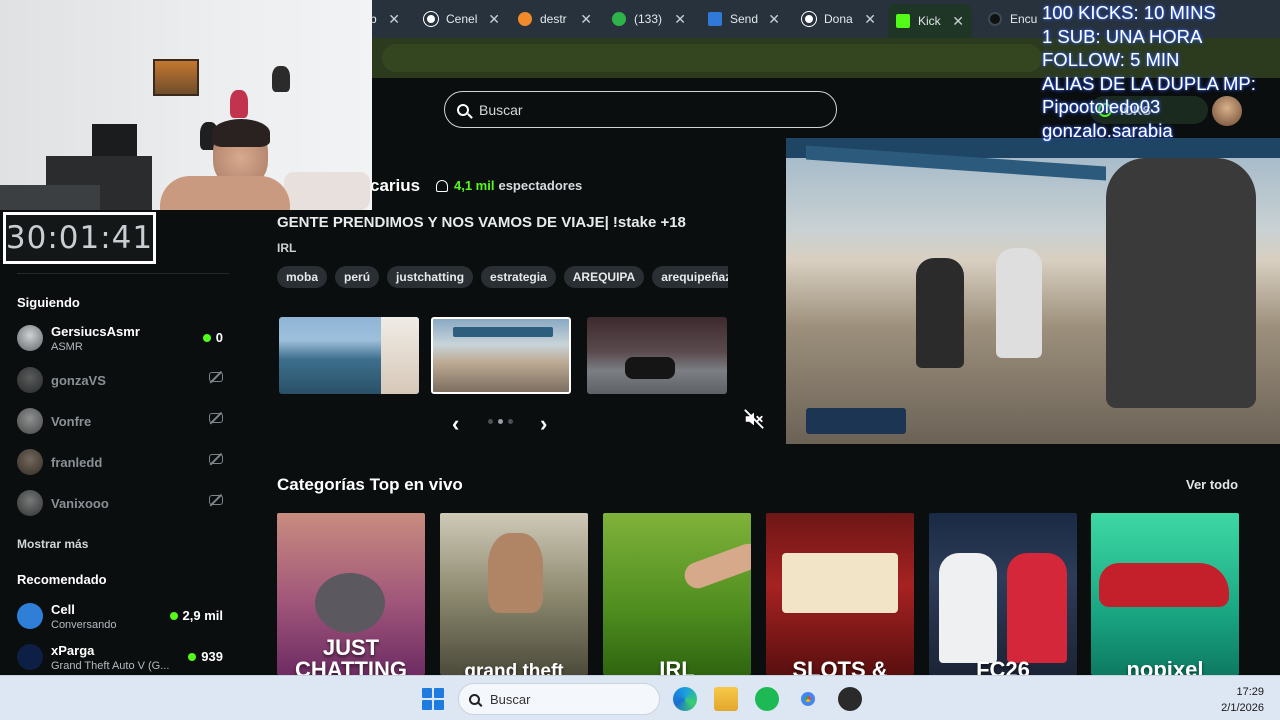 The width and height of the screenshot is (1280, 720). What do you see at coordinates (123, 421) in the screenshot?
I see `sidebar-item-vonfre: Vonfre` at bounding box center [123, 421].